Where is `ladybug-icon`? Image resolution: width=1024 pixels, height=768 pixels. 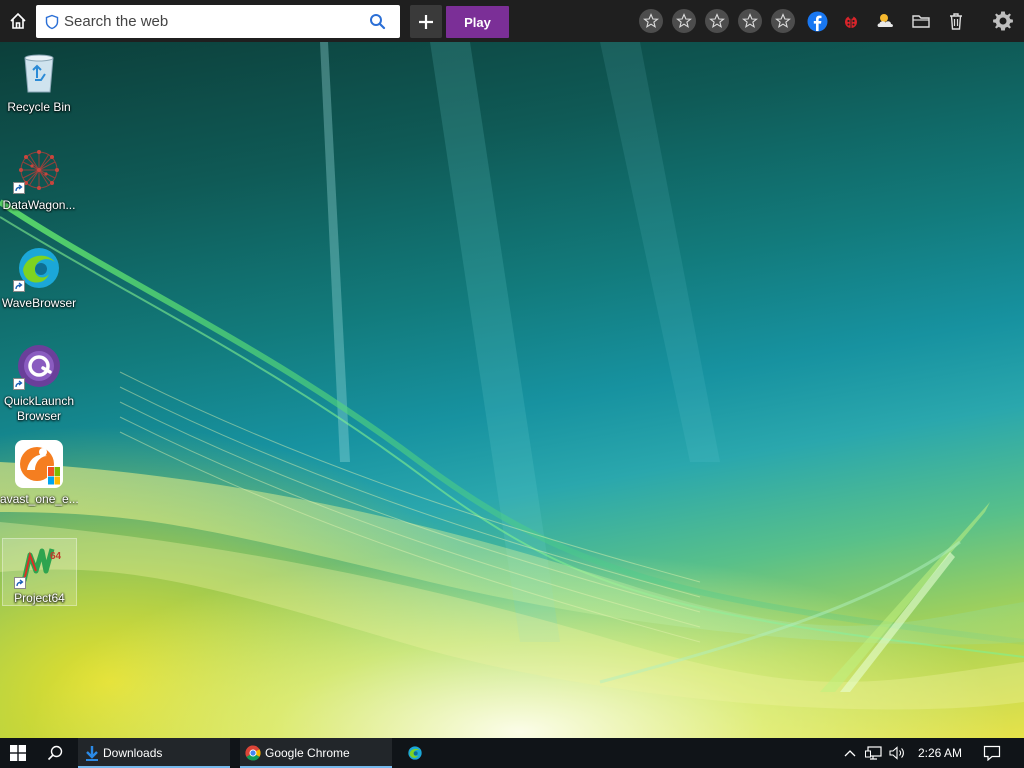 ladybug-icon is located at coordinates (851, 21).